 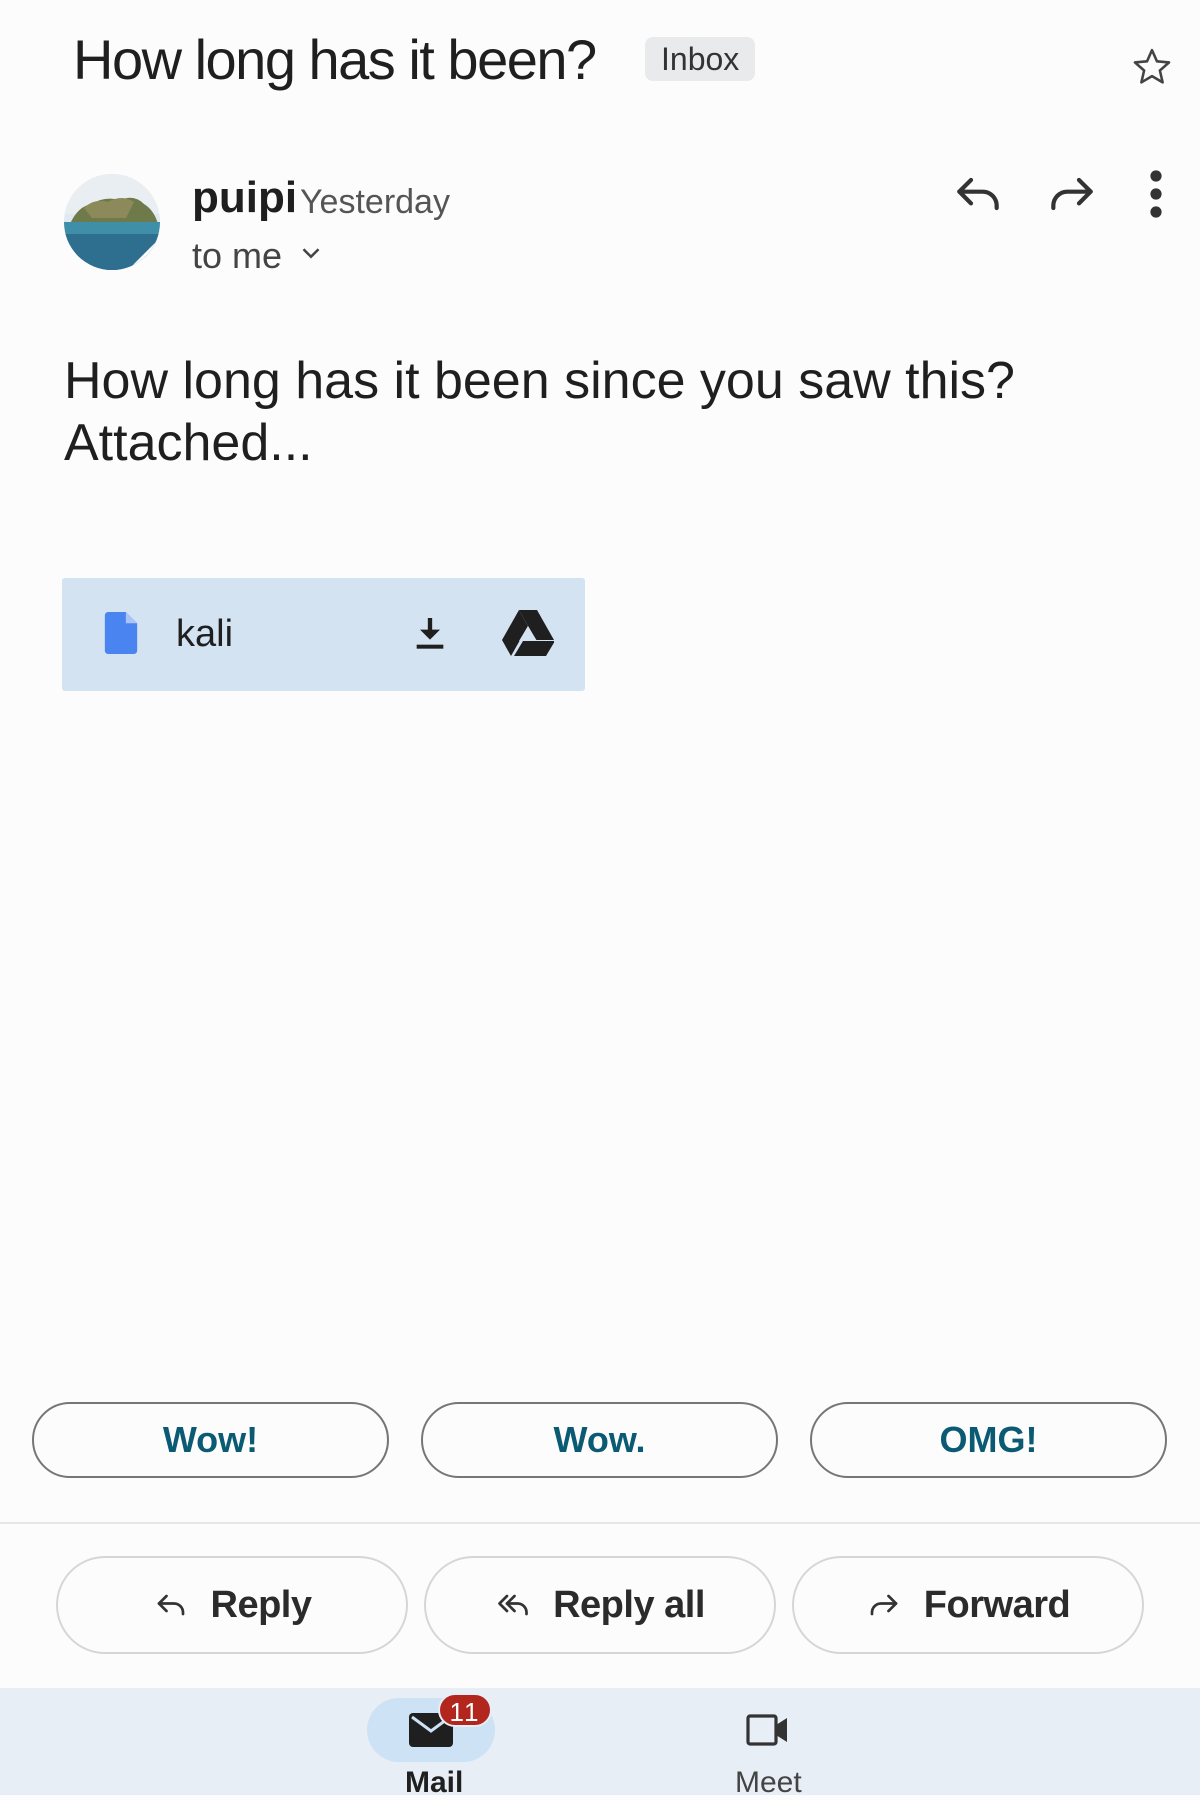 What do you see at coordinates (112, 222) in the screenshot?
I see `sender-avatar` at bounding box center [112, 222].